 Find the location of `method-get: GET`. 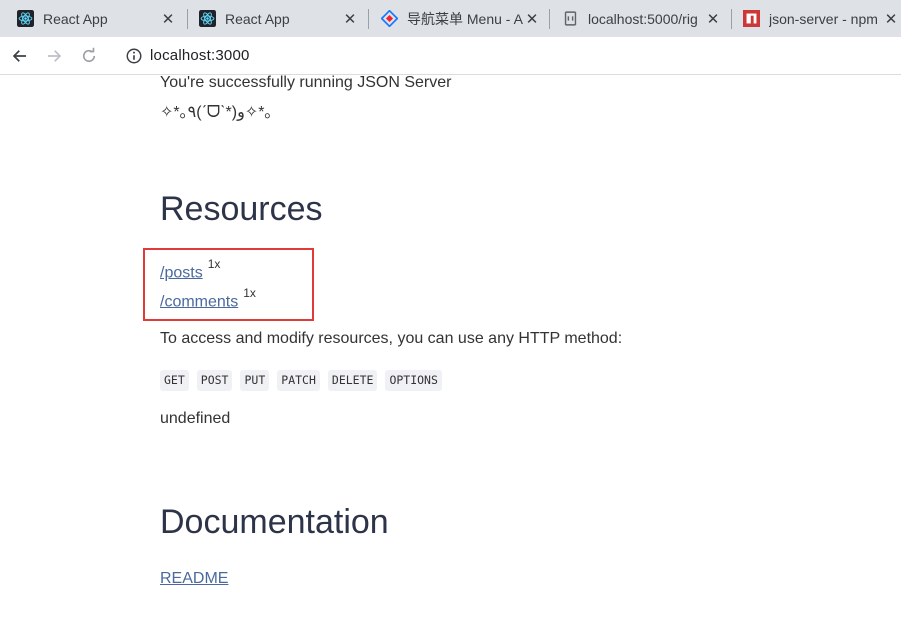

method-get: GET is located at coordinates (174, 380).